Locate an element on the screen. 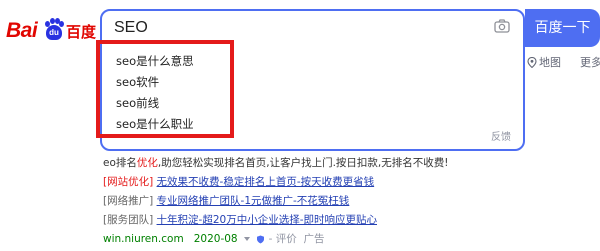 The width and height of the screenshot is (600, 251). ad-date: 2020-08 is located at coordinates (215, 239).